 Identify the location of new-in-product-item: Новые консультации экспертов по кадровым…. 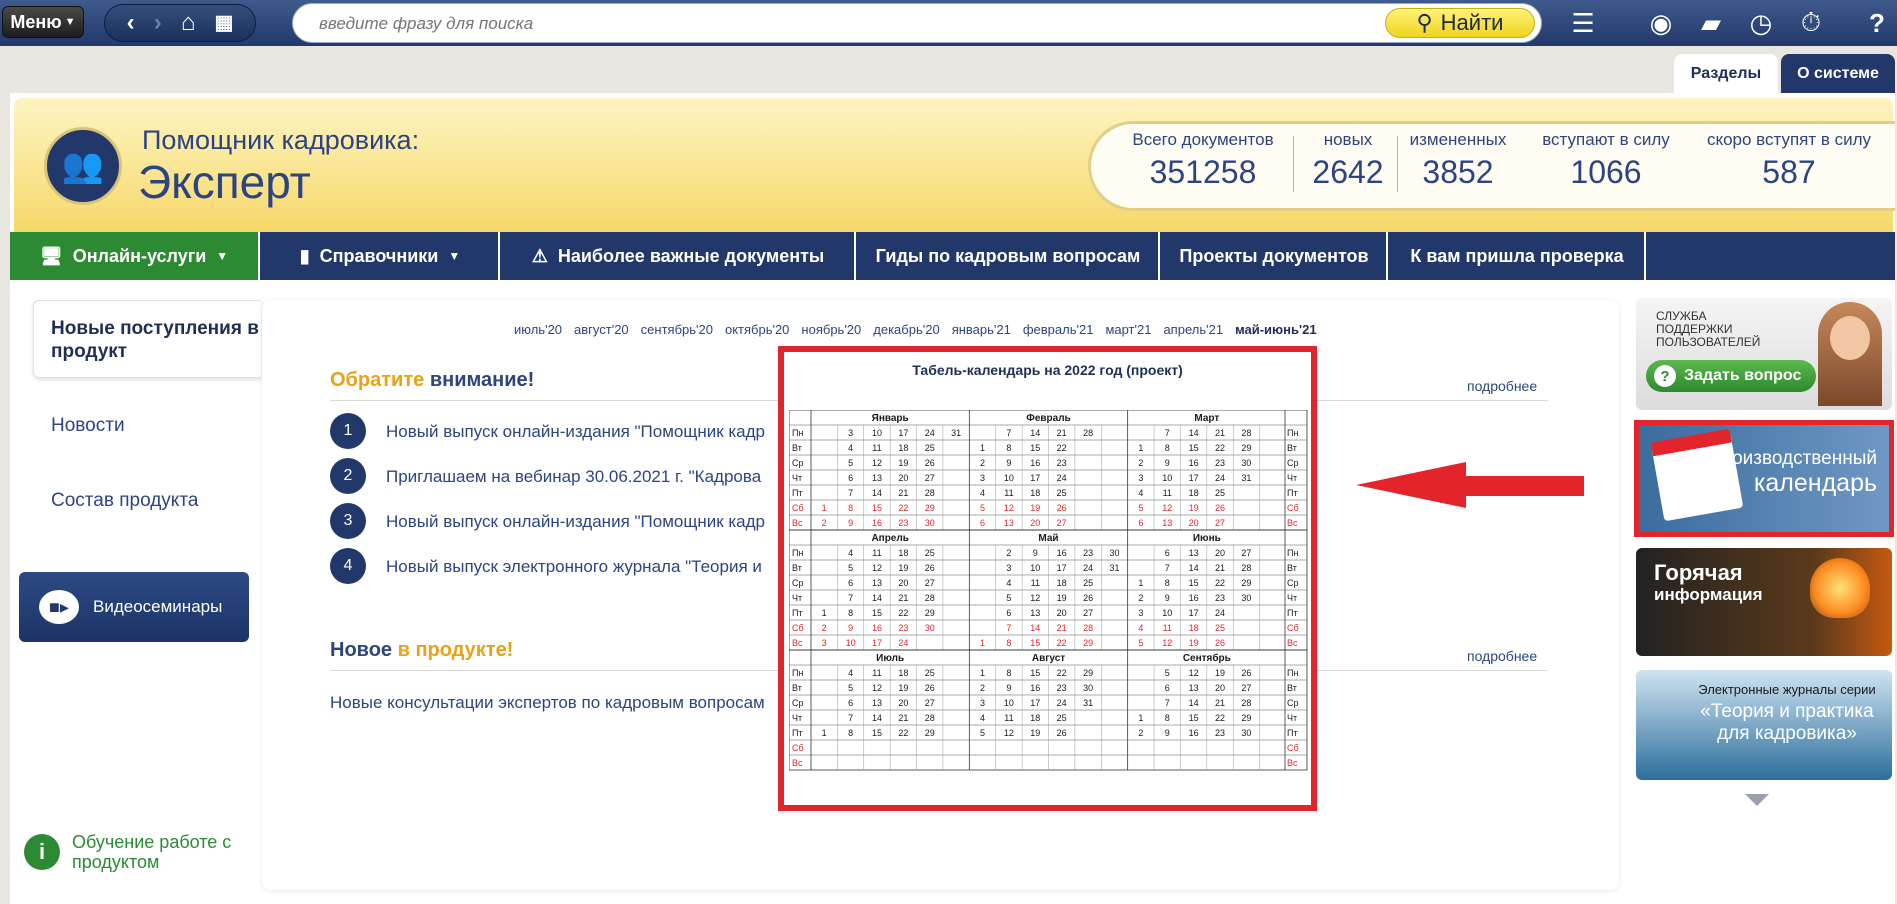
(547, 703).